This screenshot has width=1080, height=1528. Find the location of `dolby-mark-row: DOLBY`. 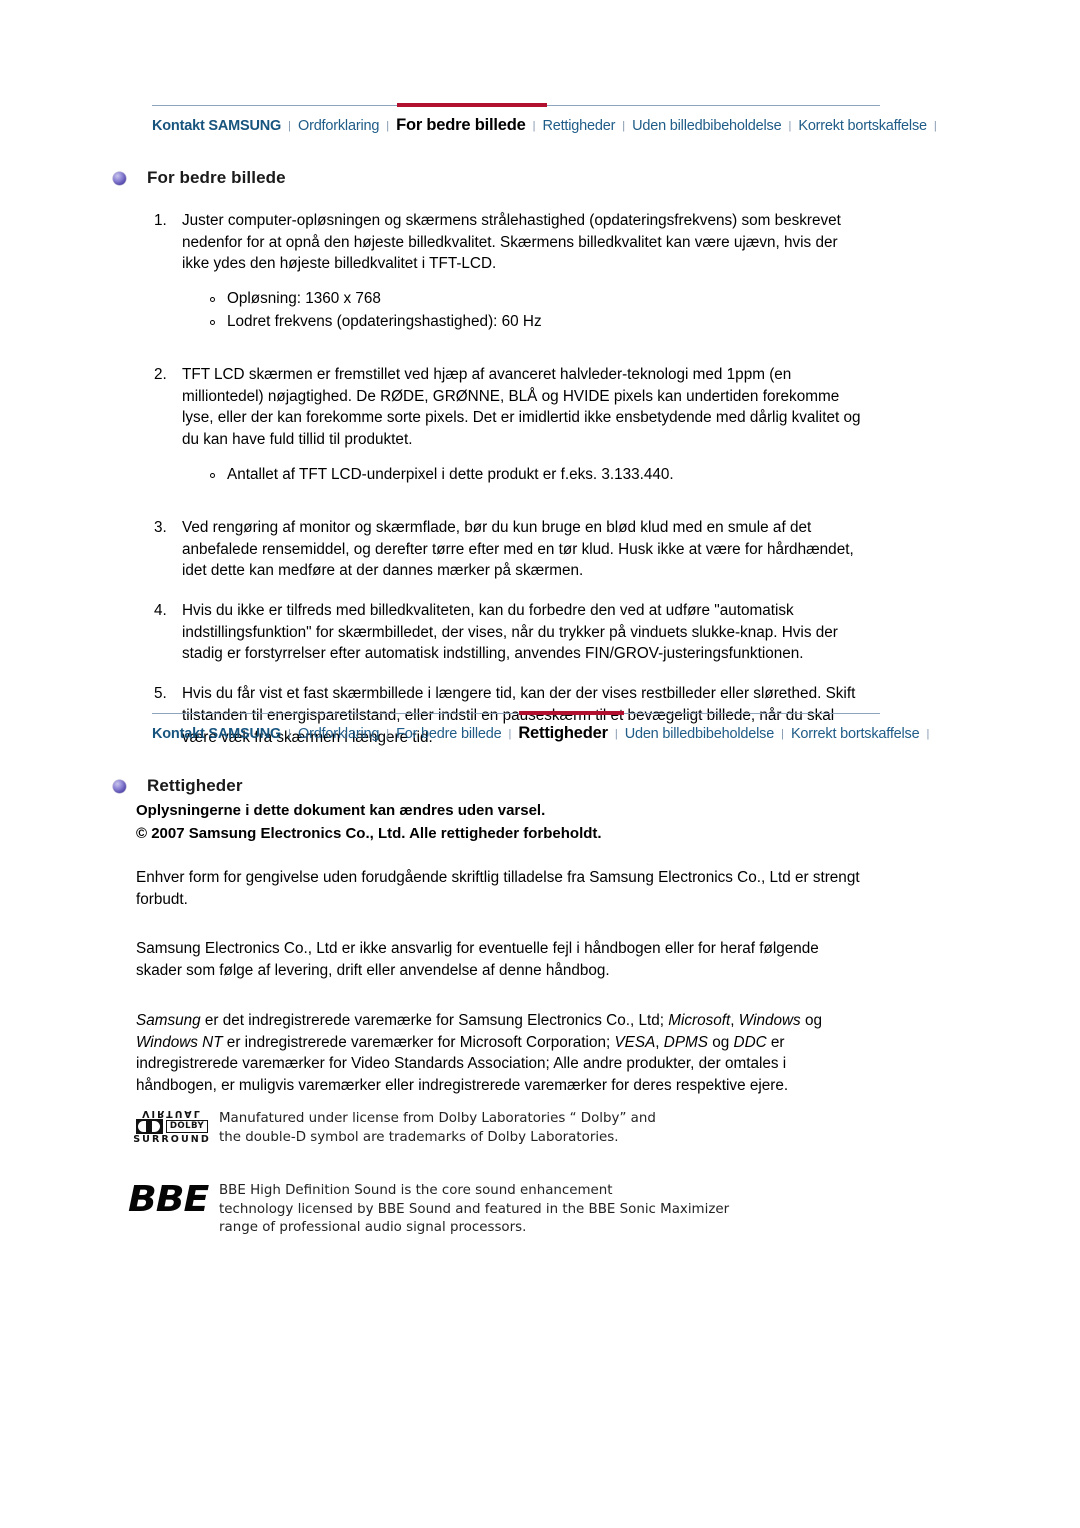

dolby-mark-row: DOLBY is located at coordinates (172, 1126).